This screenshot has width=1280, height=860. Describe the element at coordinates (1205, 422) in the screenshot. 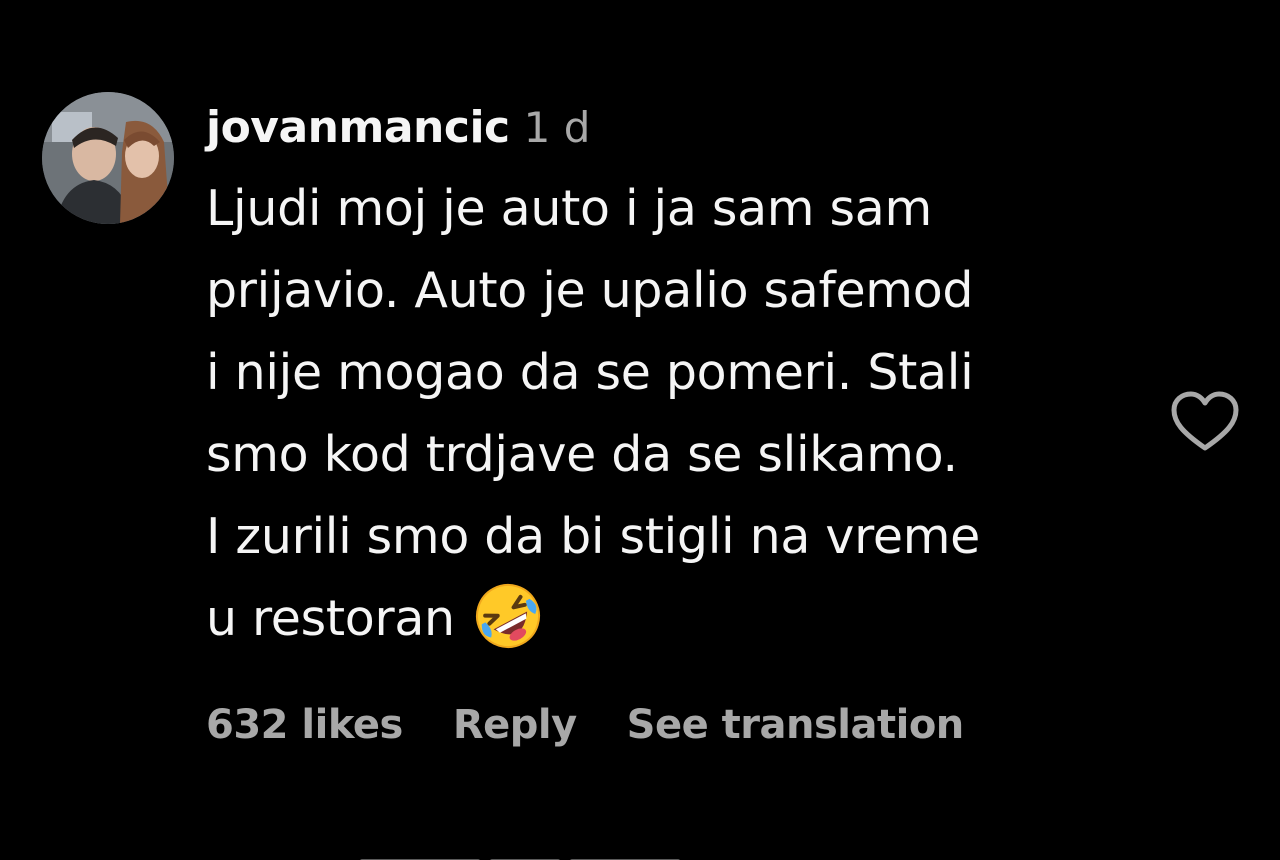

I see `heart-icon` at that location.